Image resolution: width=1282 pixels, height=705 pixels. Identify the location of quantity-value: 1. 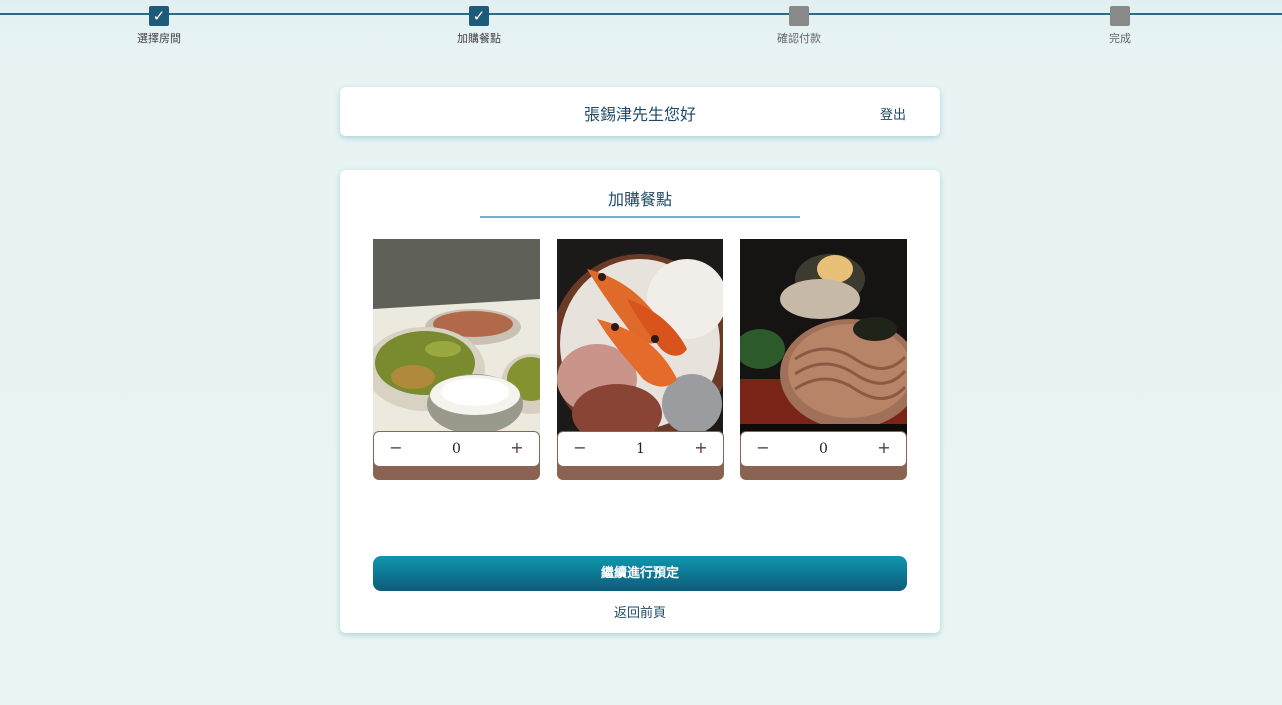
(640, 449).